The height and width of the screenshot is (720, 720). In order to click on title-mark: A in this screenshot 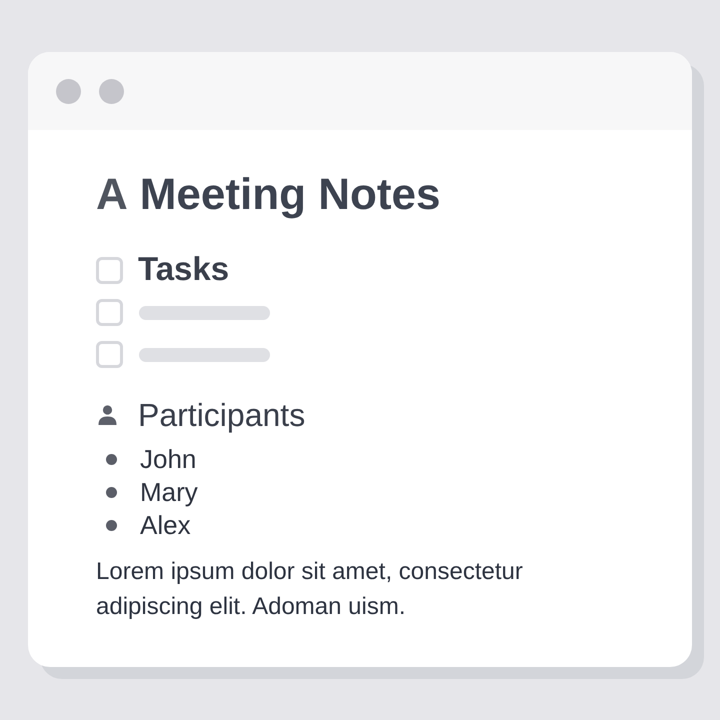, I will do `click(112, 195)`.